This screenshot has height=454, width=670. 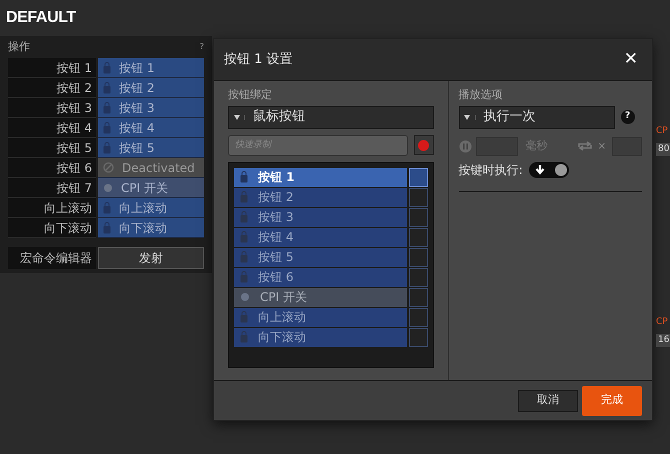 I want to click on repeat-icon, so click(x=585, y=146).